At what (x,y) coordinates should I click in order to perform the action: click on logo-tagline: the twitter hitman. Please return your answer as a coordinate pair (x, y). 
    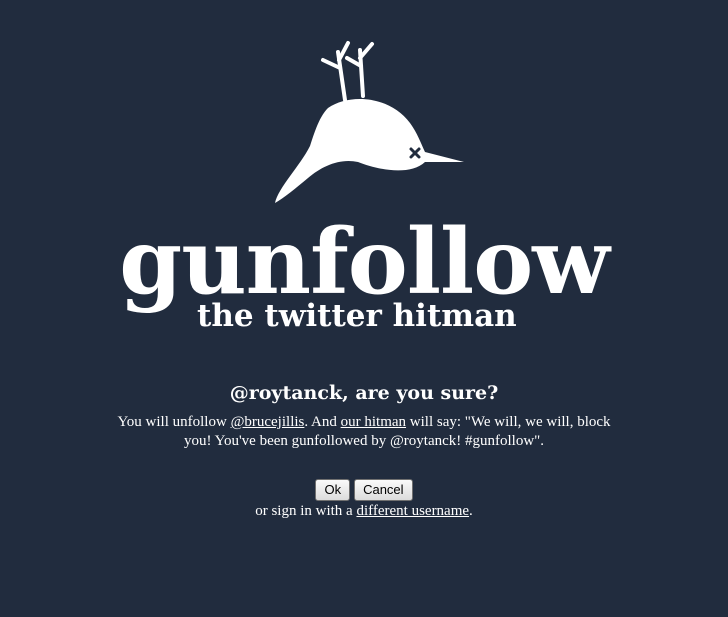
    Looking at the image, I should click on (357, 316).